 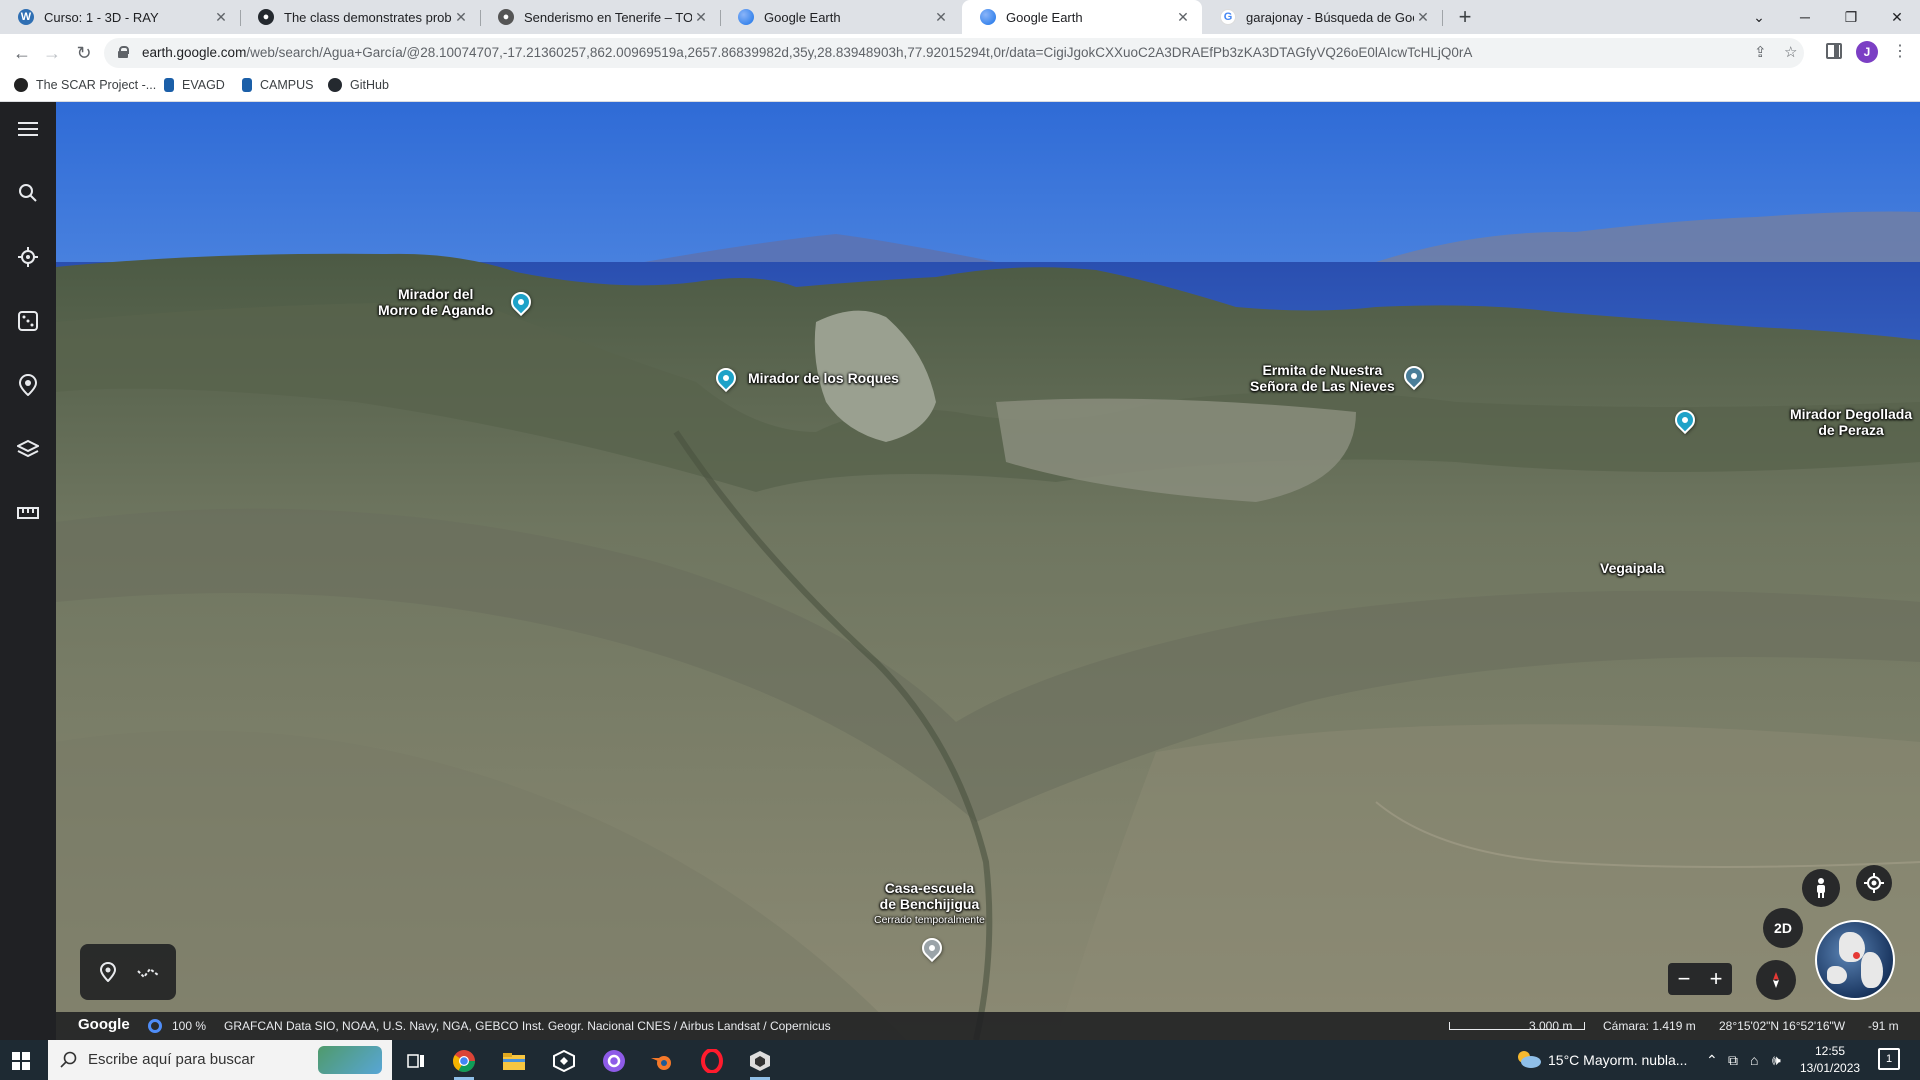 What do you see at coordinates (369, 85) in the screenshot?
I see `bookmark-label: GitHub` at bounding box center [369, 85].